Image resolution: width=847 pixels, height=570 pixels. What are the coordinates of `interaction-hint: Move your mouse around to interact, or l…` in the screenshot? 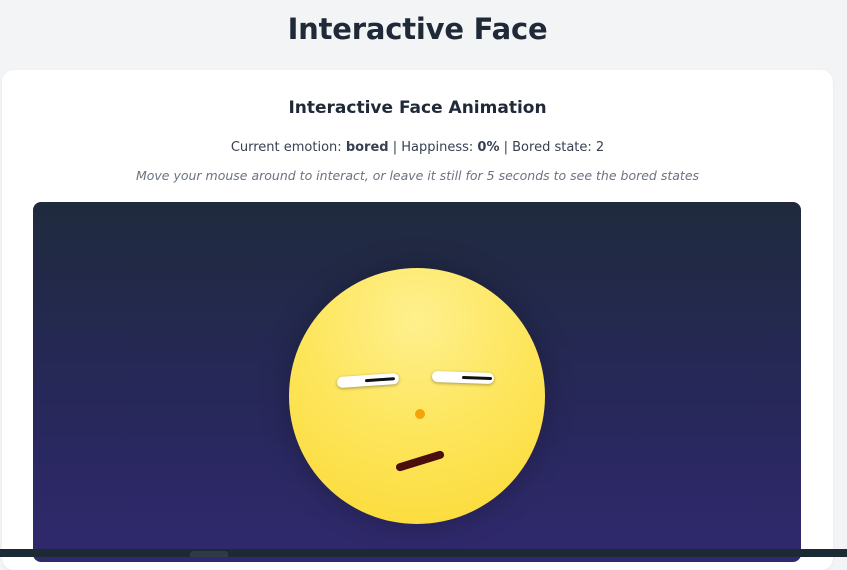 It's located at (417, 175).